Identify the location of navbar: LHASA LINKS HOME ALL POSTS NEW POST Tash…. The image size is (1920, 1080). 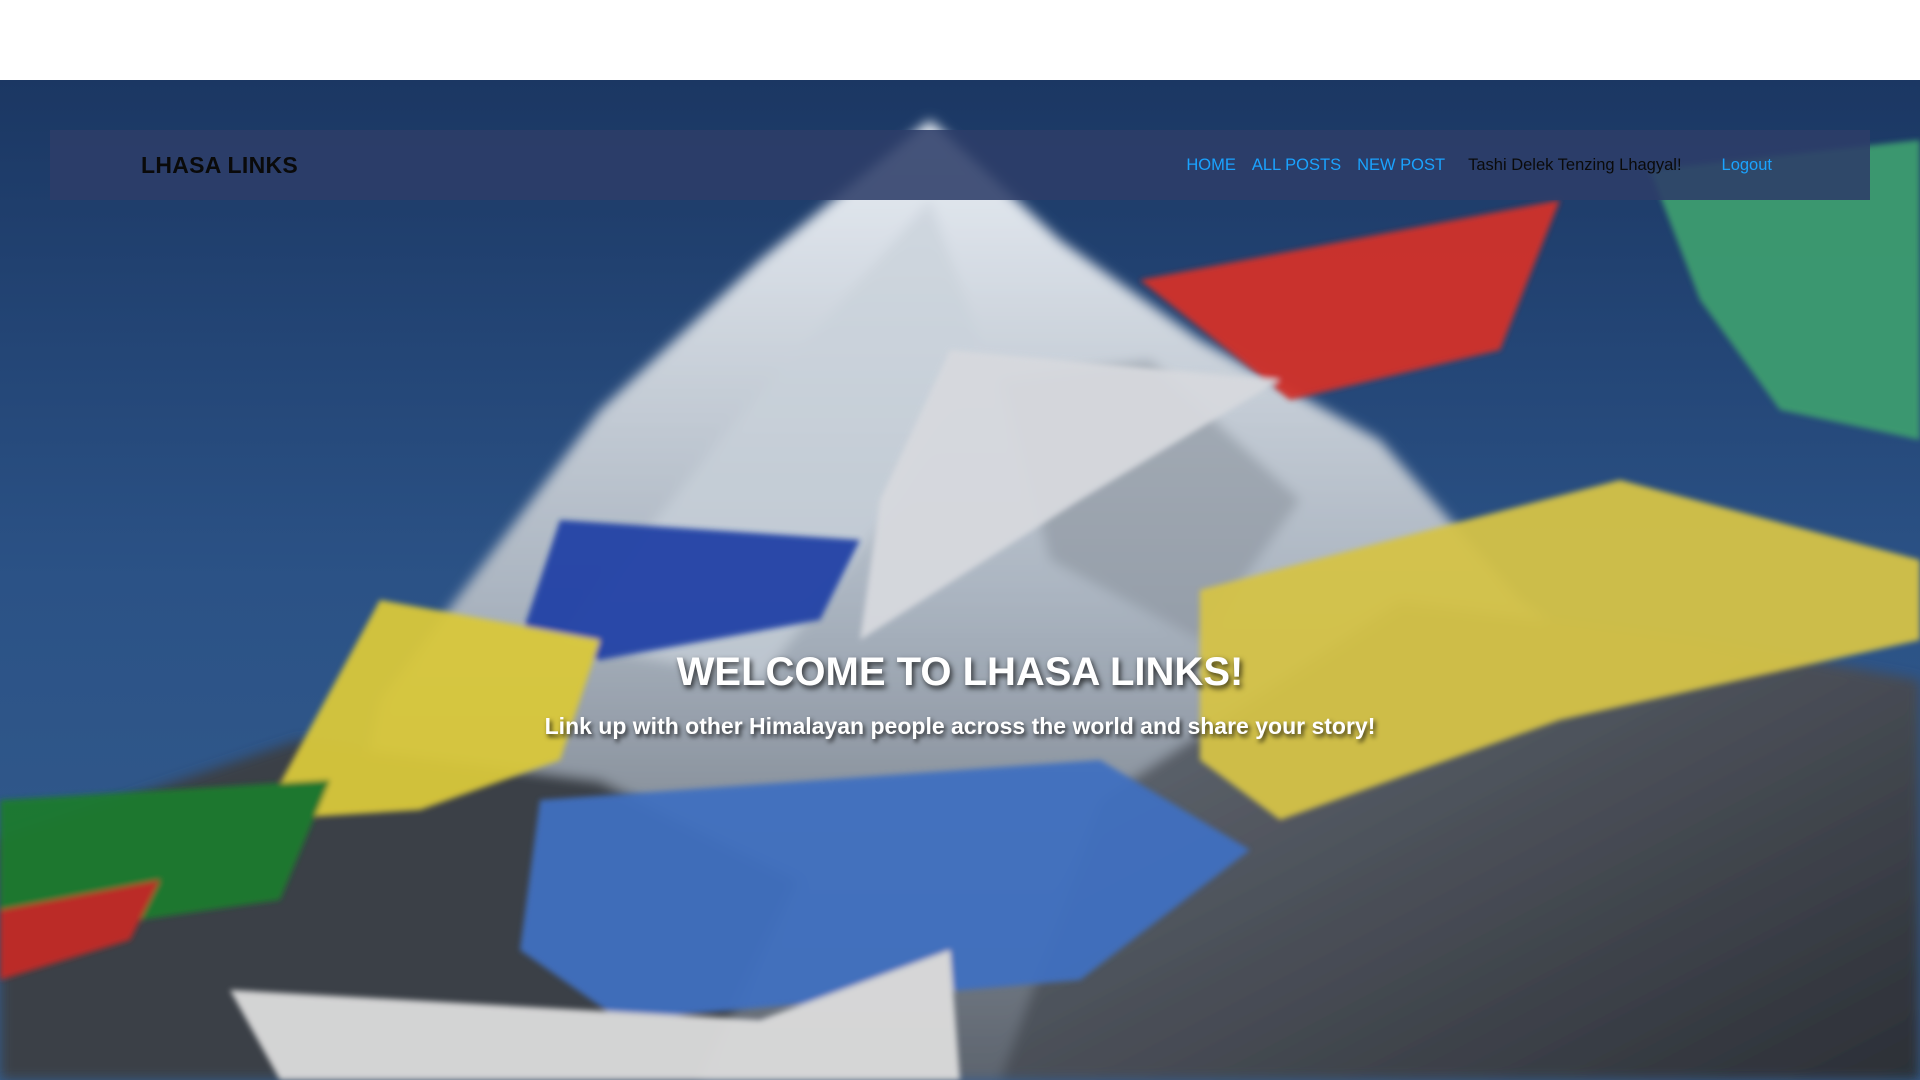
(960, 165).